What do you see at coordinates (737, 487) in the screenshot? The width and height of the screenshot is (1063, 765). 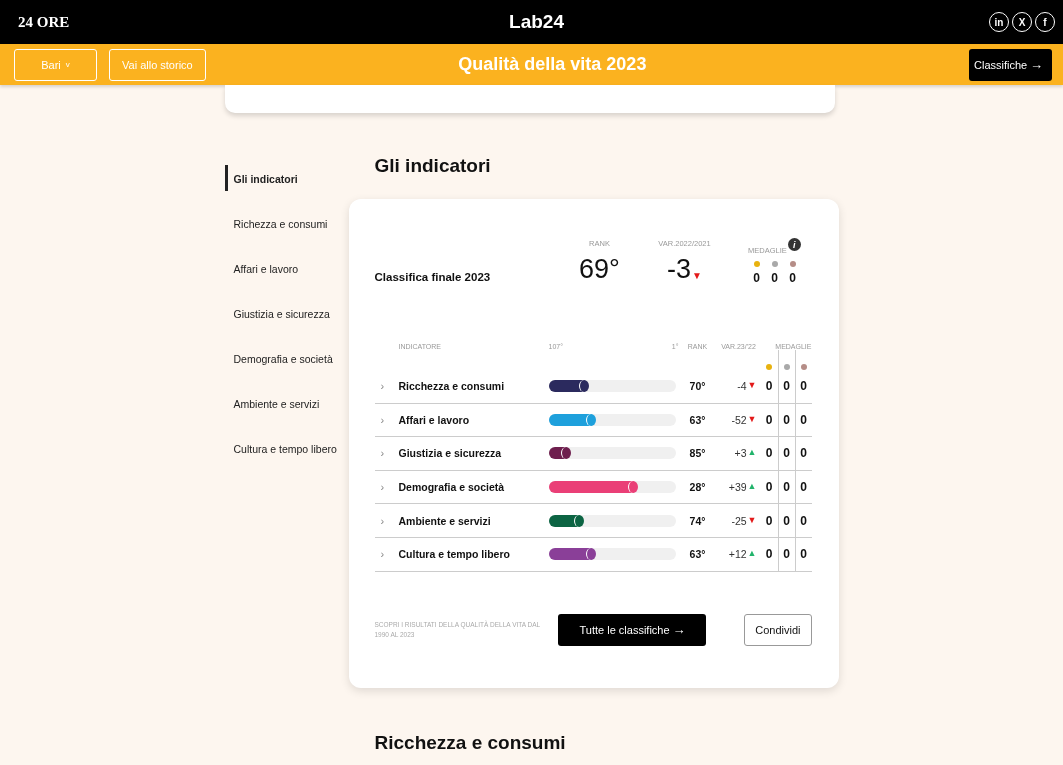 I see `variation-value: +39` at bounding box center [737, 487].